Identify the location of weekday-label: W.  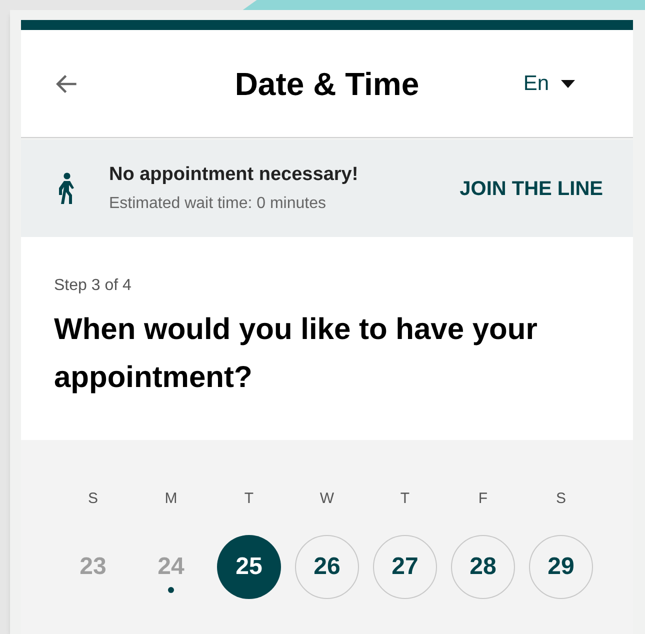
(327, 499).